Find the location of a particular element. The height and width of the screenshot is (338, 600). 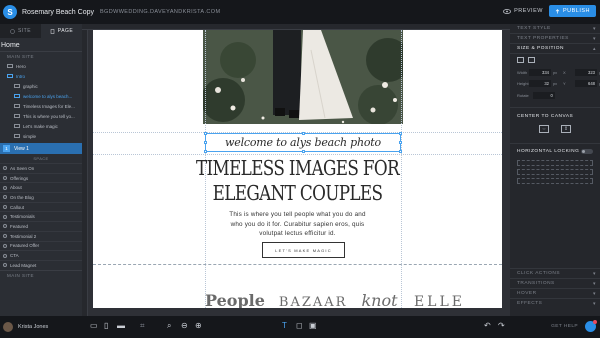

text-properties-section: TEXT PROPERTIES ▾ is located at coordinates (555, 39).